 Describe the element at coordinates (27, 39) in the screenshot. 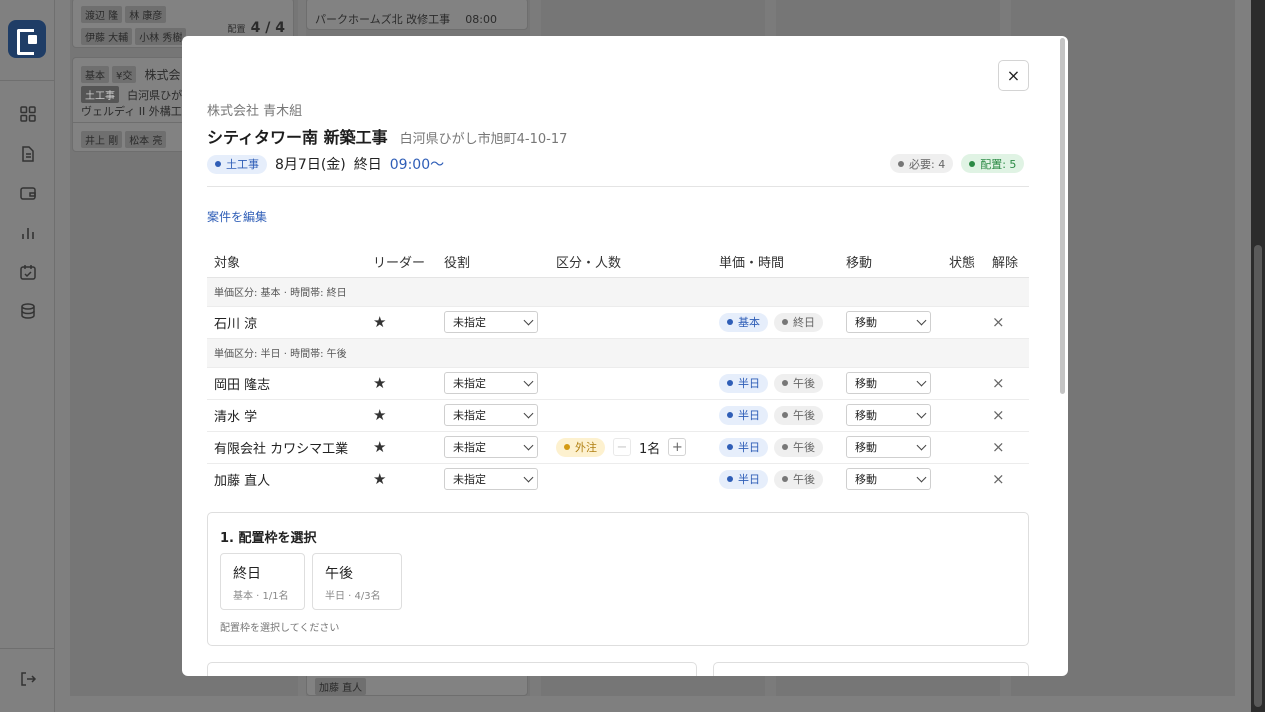

I see `app-logo` at that location.